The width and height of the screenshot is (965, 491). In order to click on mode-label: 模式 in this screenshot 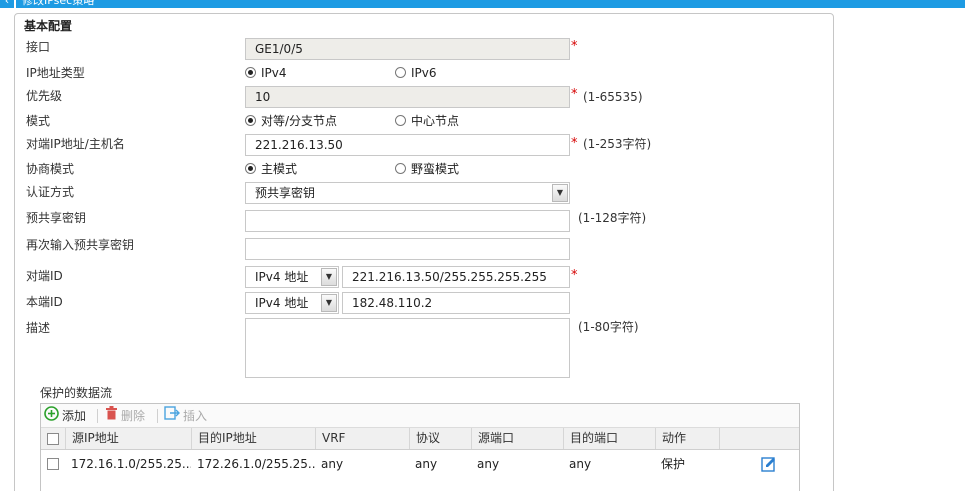, I will do `click(38, 121)`.